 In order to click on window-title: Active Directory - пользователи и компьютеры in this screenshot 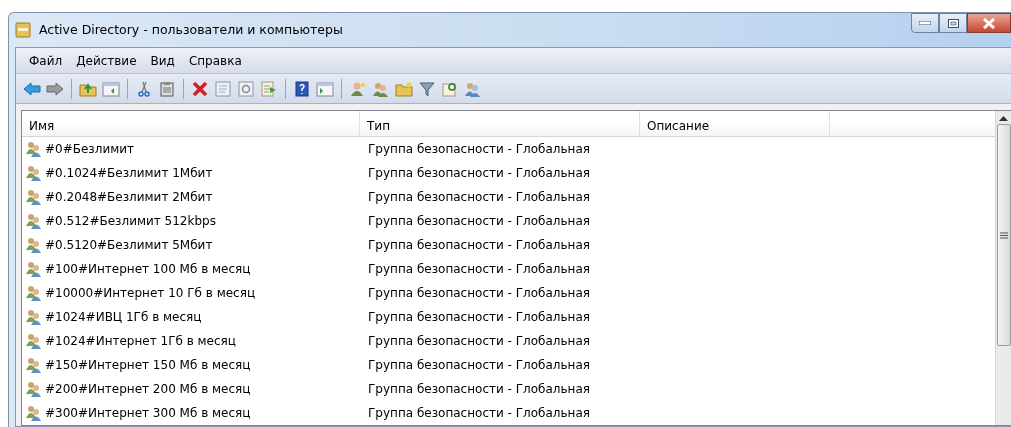, I will do `click(191, 29)`.